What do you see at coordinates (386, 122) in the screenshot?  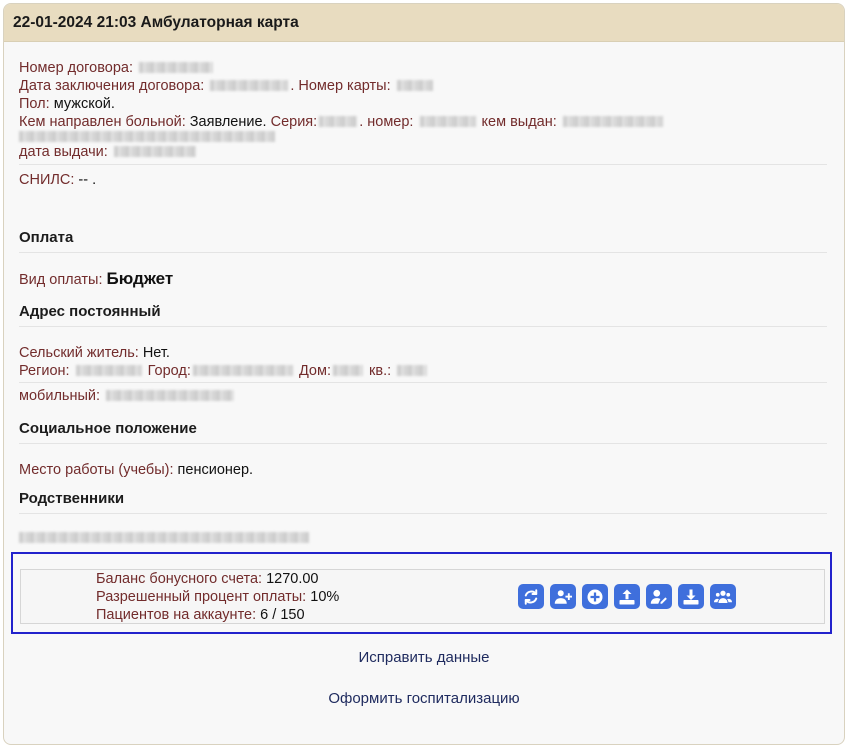 I see `number-label: . номер:` at bounding box center [386, 122].